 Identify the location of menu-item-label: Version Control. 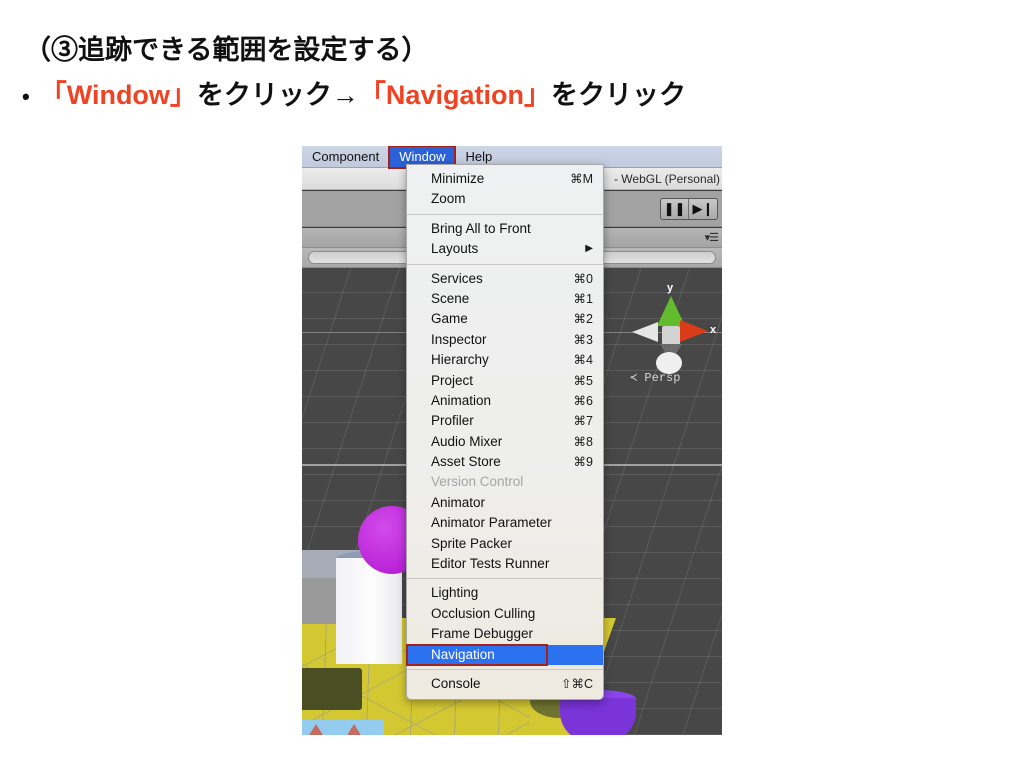
(477, 482).